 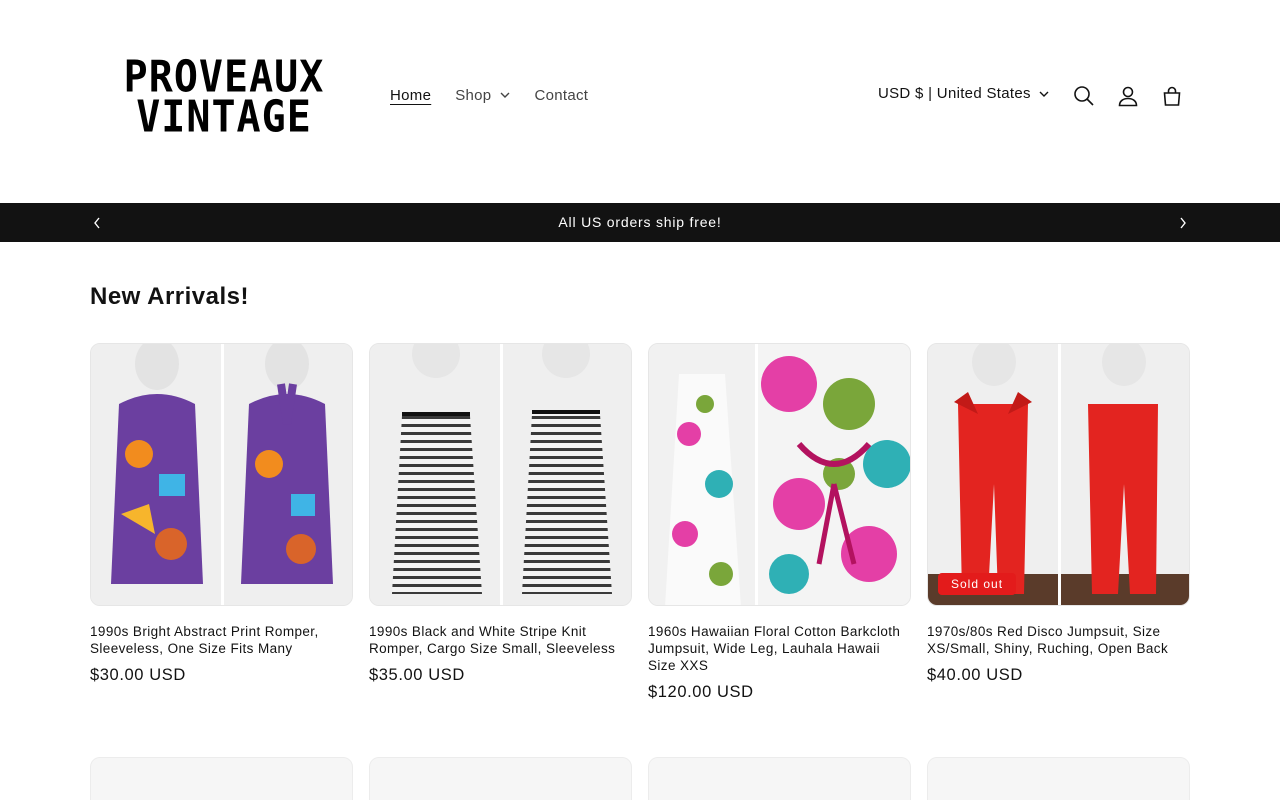 What do you see at coordinates (701, 692) in the screenshot?
I see `product-price: $120.00 USD` at bounding box center [701, 692].